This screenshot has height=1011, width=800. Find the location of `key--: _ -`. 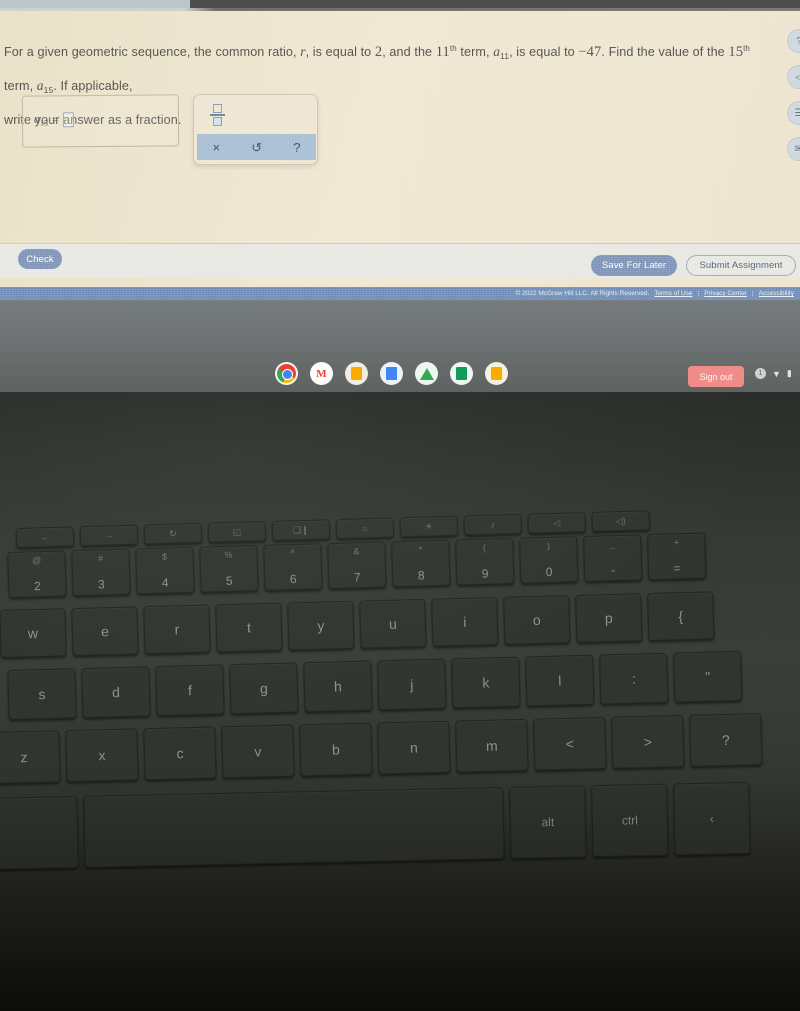

key--: _ - is located at coordinates (613, 558).